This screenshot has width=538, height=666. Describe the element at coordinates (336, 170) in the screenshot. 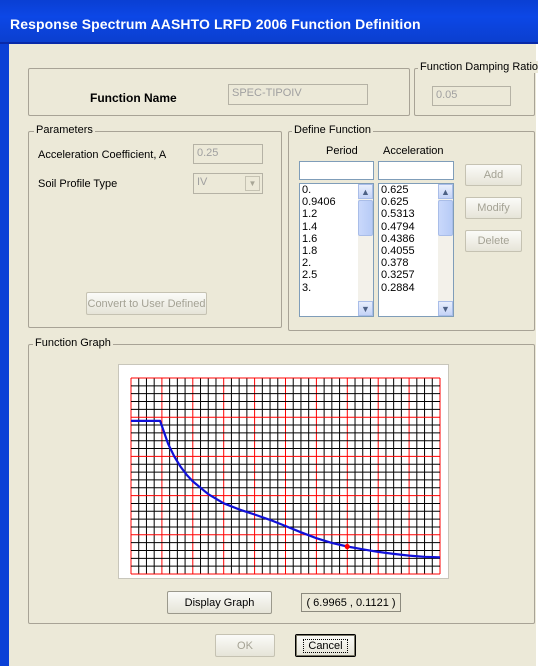

I see `period-input` at that location.